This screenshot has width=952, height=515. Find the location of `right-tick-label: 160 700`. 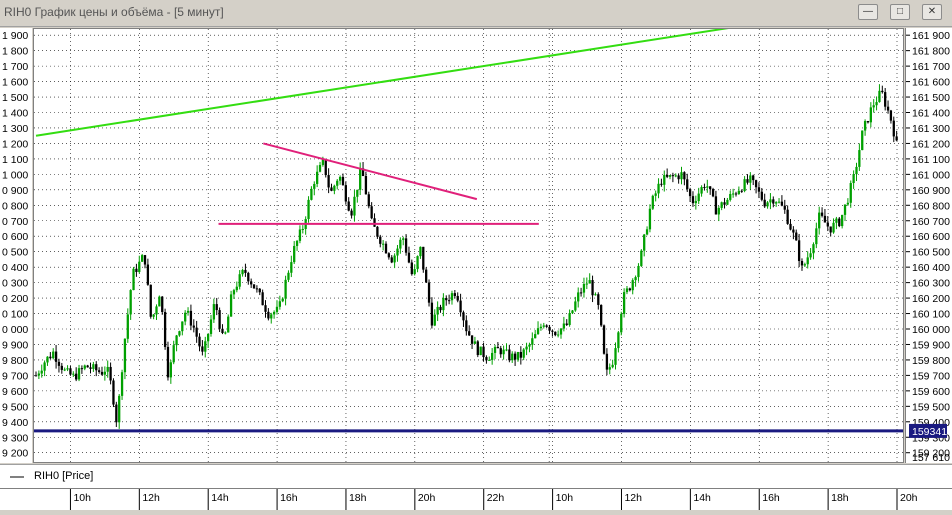

right-tick-label: 160 700 is located at coordinates (931, 222).